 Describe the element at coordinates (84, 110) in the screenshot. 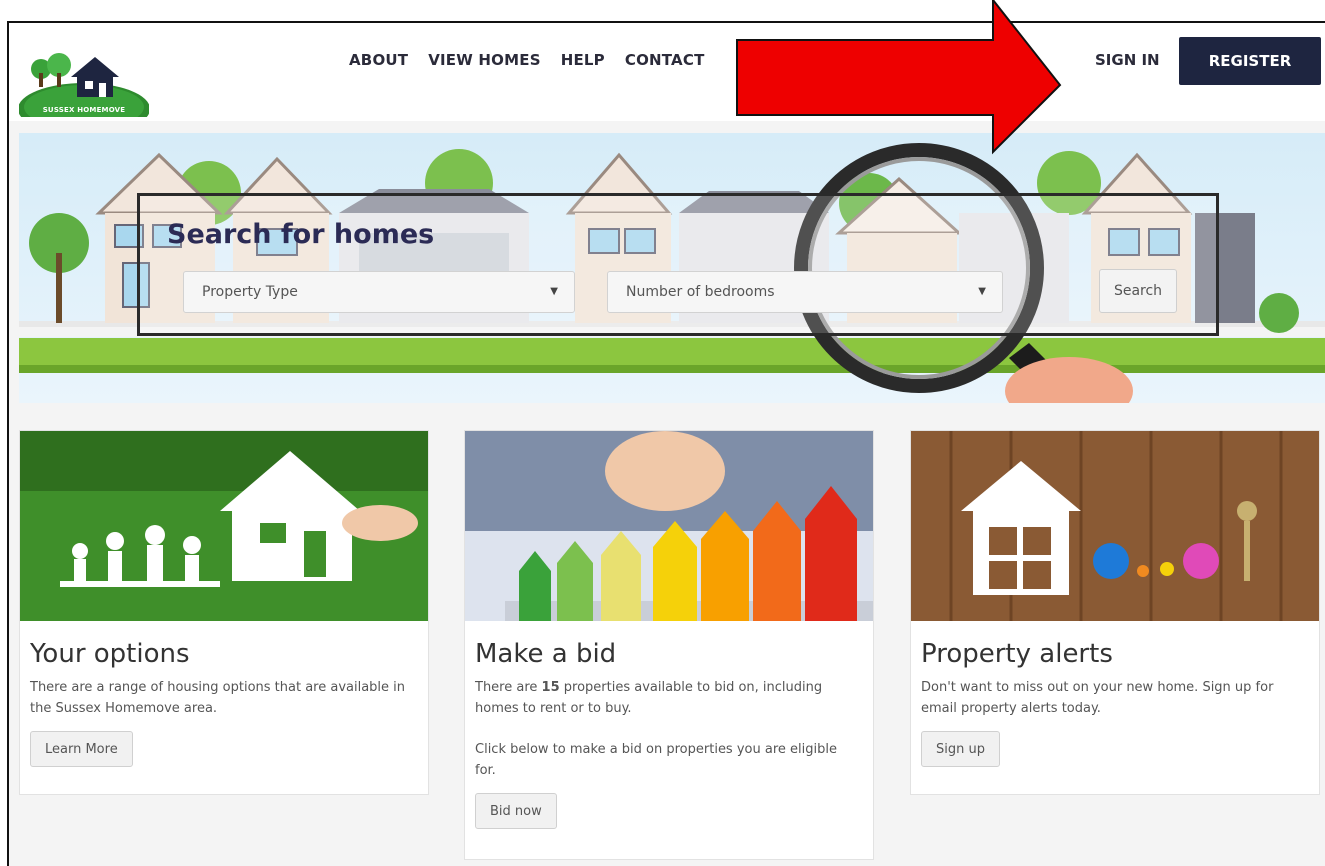

I see `logo-text: SUSSEX HOMEMOVE` at that location.